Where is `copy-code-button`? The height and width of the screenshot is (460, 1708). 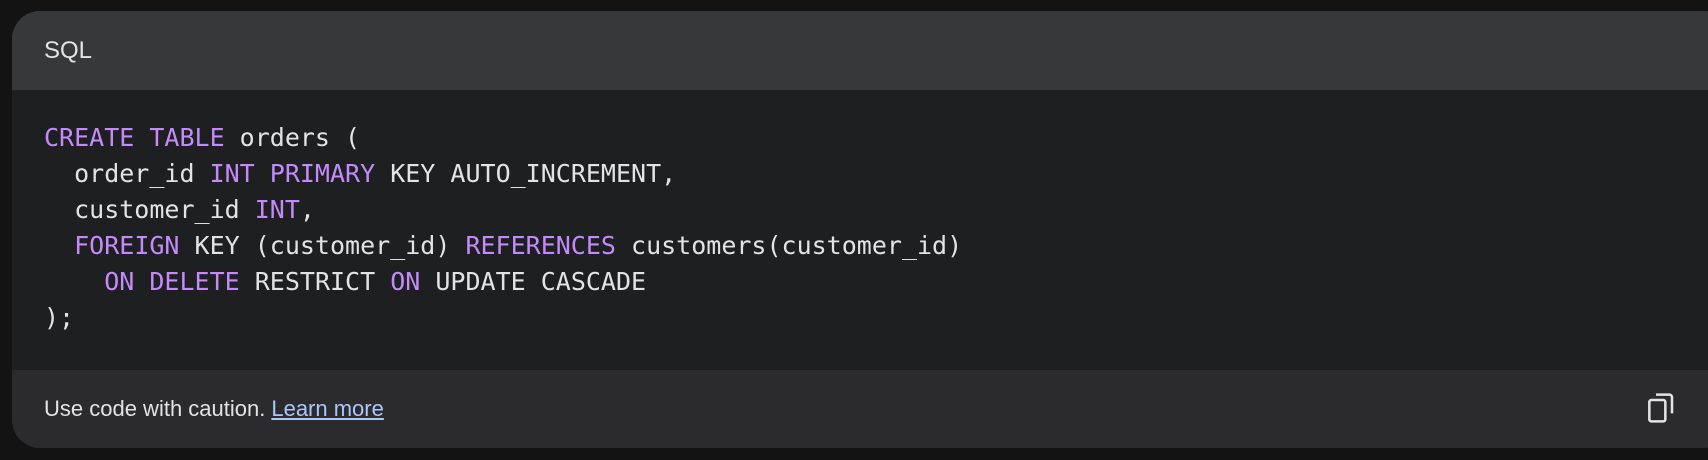 copy-code-button is located at coordinates (1660, 410).